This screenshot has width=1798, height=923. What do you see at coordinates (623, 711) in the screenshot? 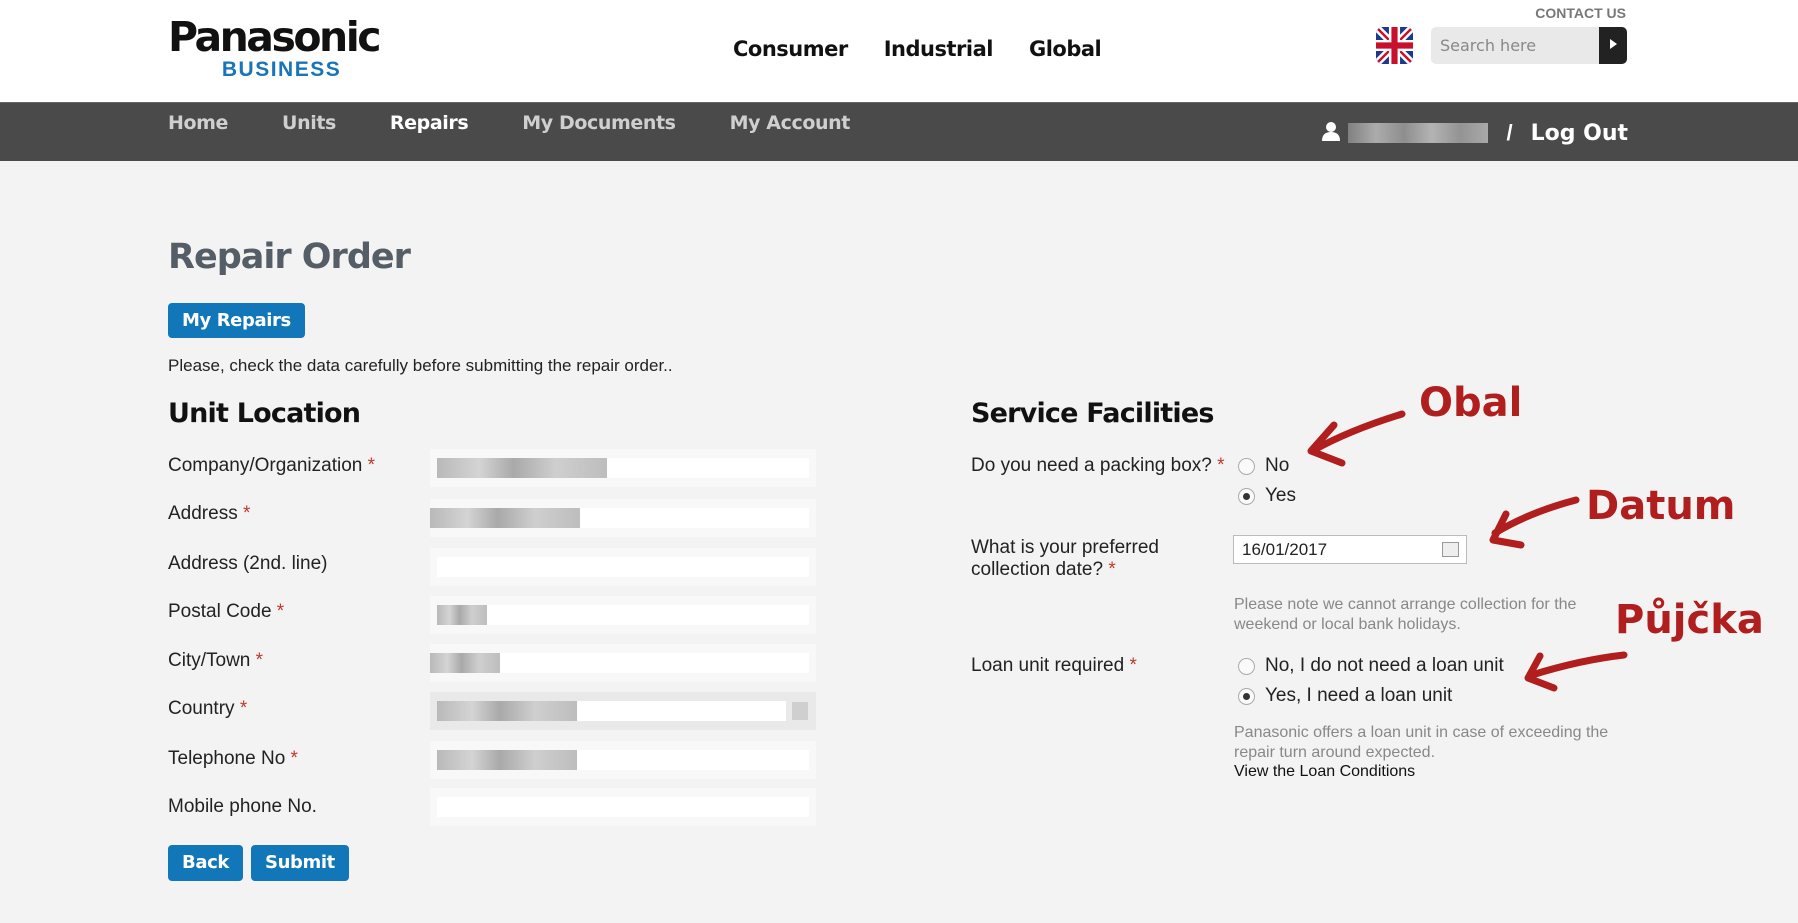
I see `country-select` at bounding box center [623, 711].